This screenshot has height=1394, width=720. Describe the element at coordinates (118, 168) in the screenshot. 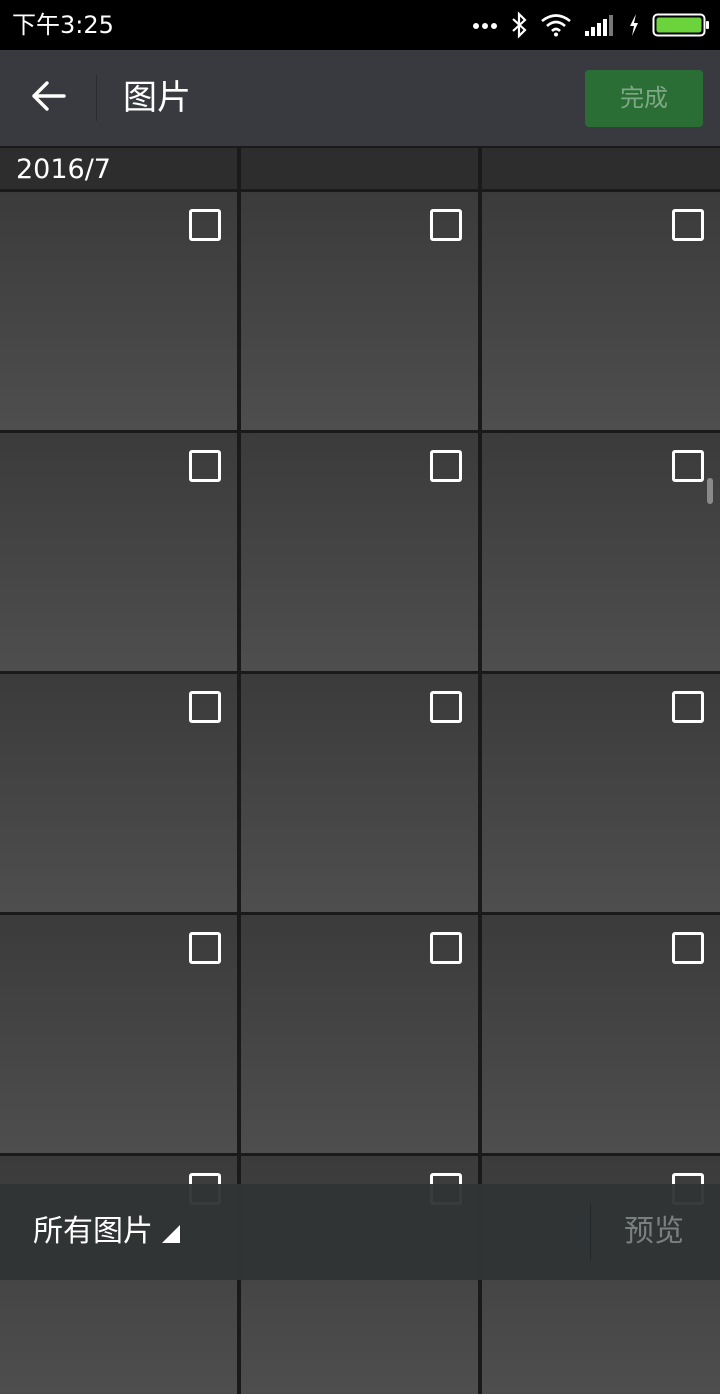

I see `date-cell: 2016/7` at that location.